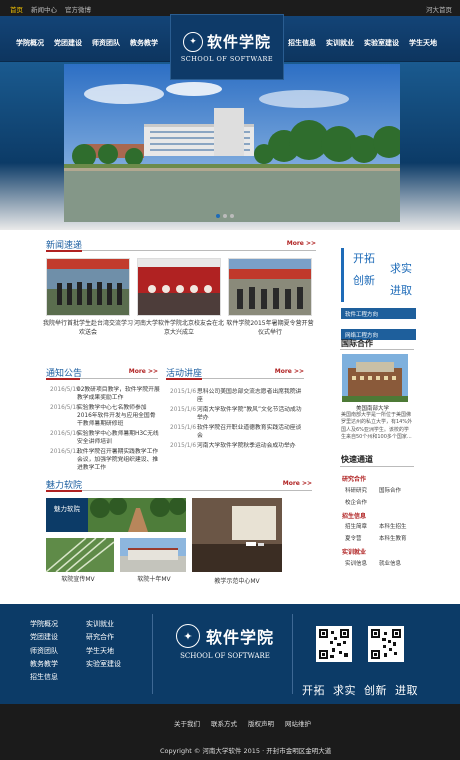 This screenshot has width=460, height=760. I want to click on charm-photo-path, so click(137, 515).